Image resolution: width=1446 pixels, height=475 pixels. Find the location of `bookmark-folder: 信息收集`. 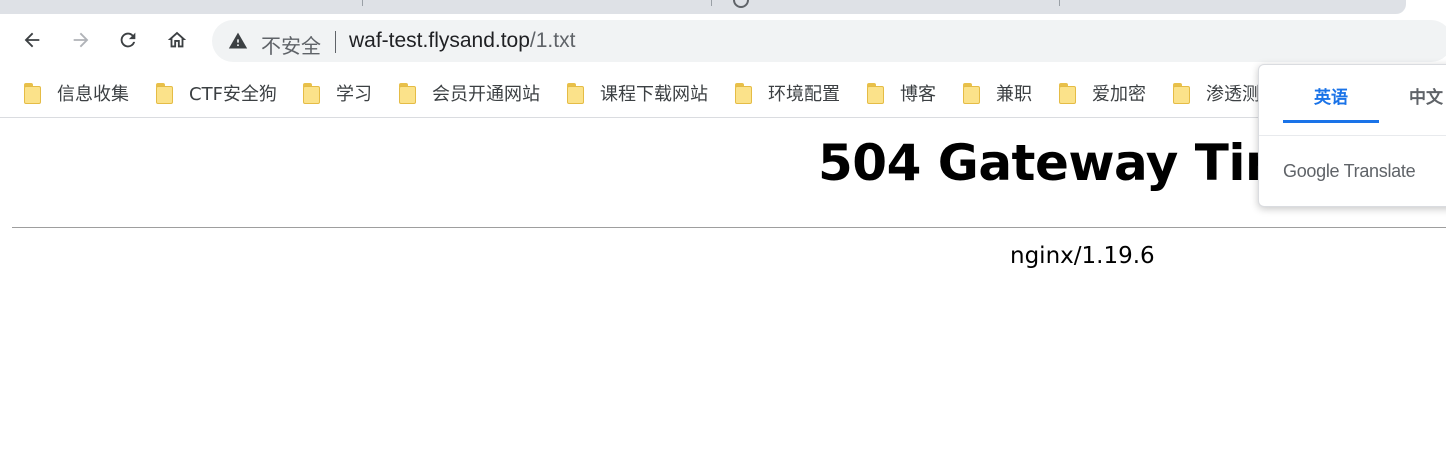

bookmark-folder: 信息收集 is located at coordinates (76, 93).